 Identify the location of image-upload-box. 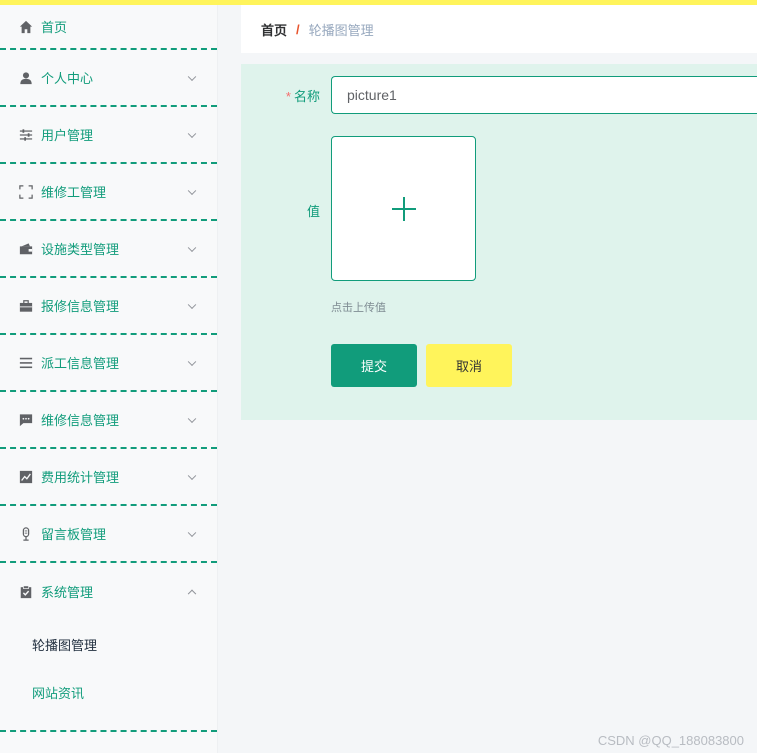
(403, 208).